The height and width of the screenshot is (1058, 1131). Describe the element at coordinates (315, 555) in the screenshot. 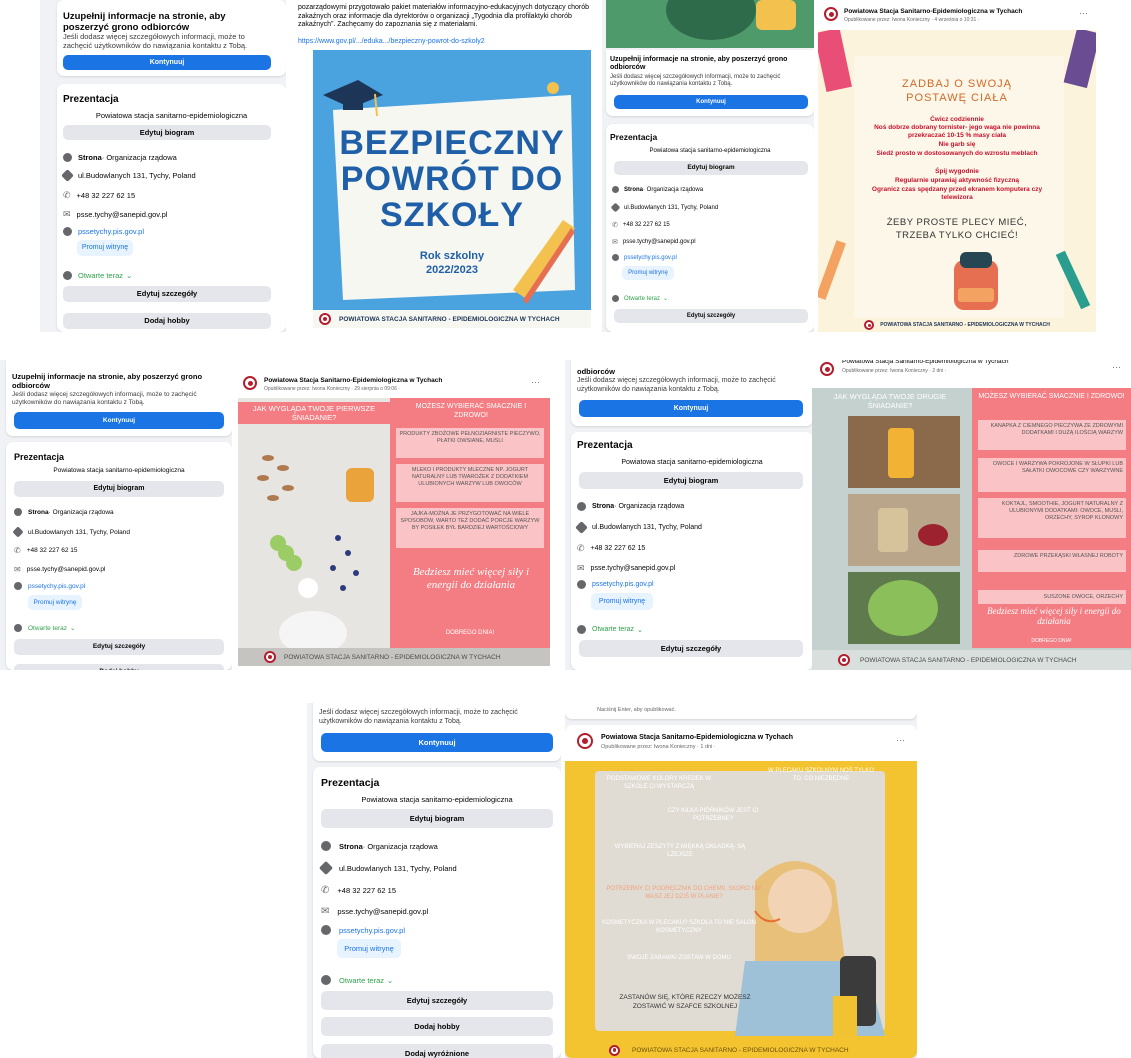

I see `food-illustration` at that location.